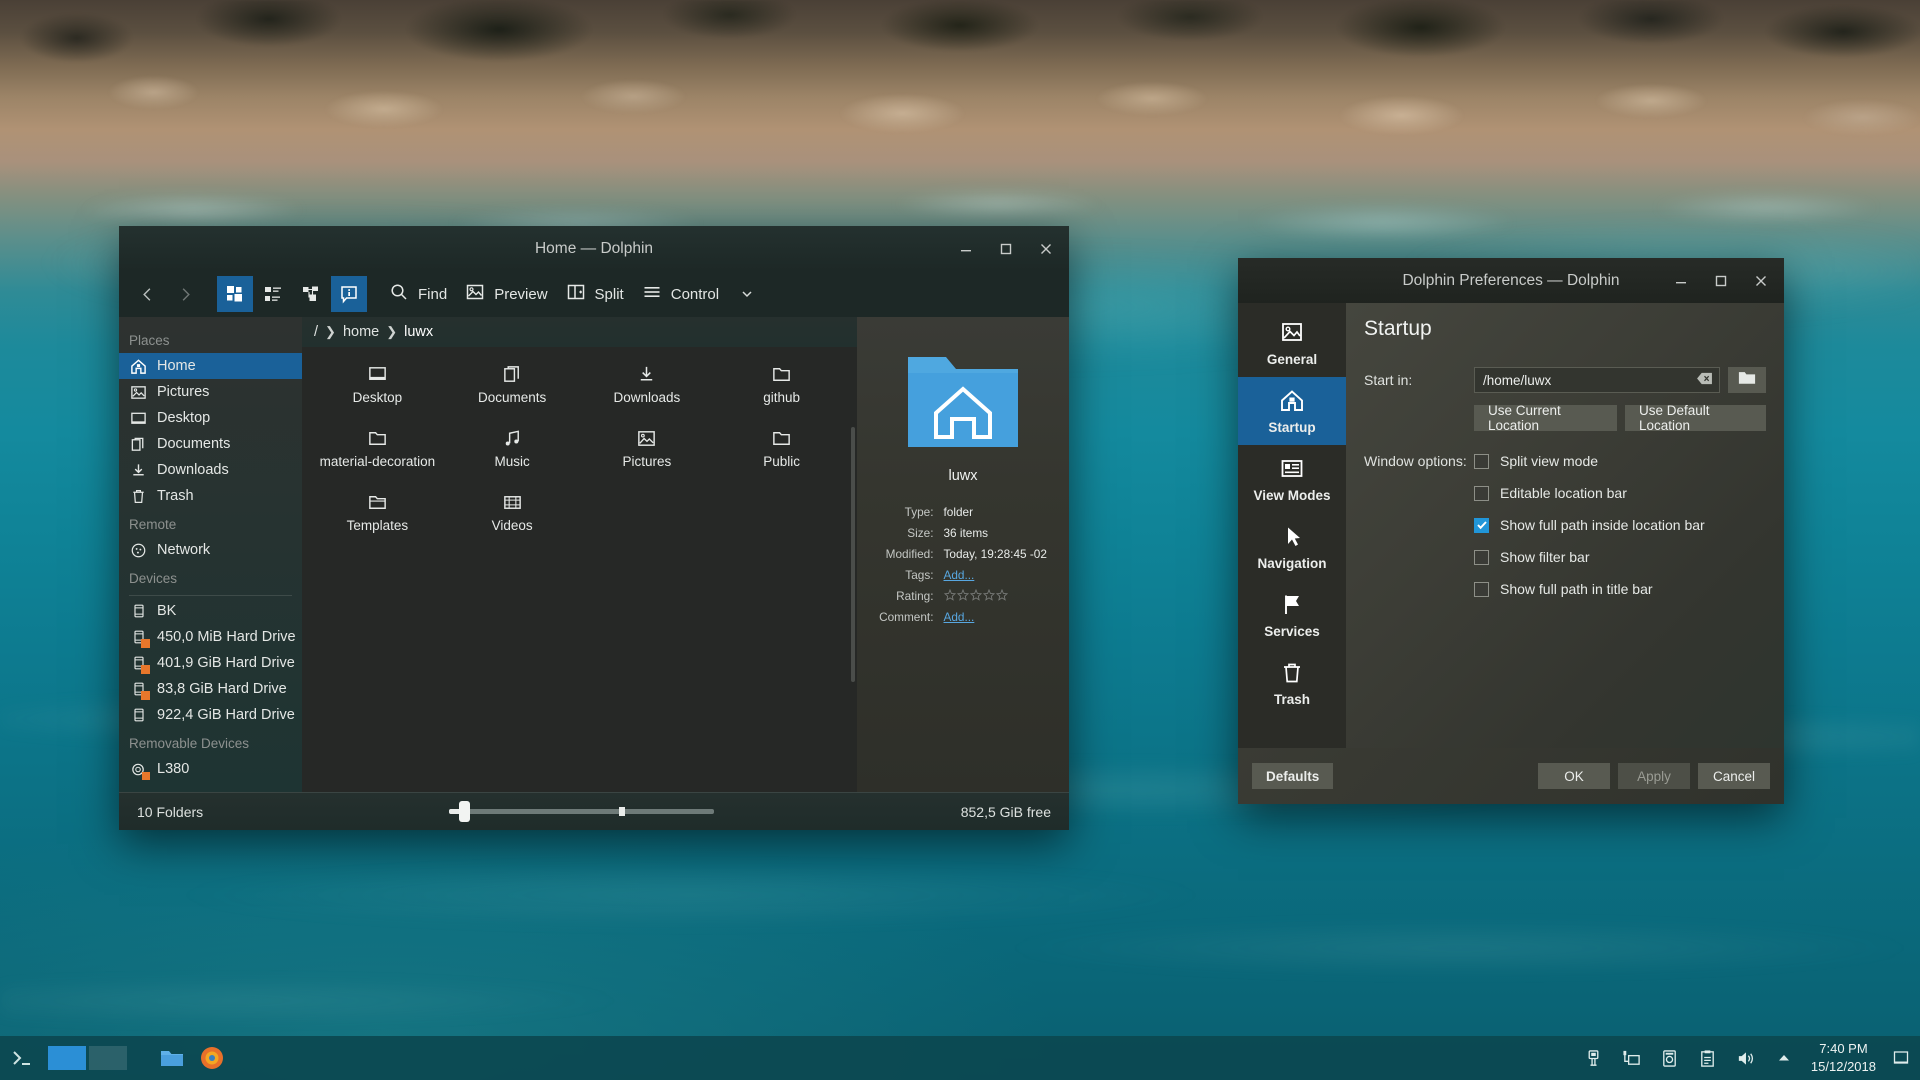 Image resolution: width=1920 pixels, height=1080 pixels. Describe the element at coordinates (512, 390) in the screenshot. I see `file-item: Documents` at that location.